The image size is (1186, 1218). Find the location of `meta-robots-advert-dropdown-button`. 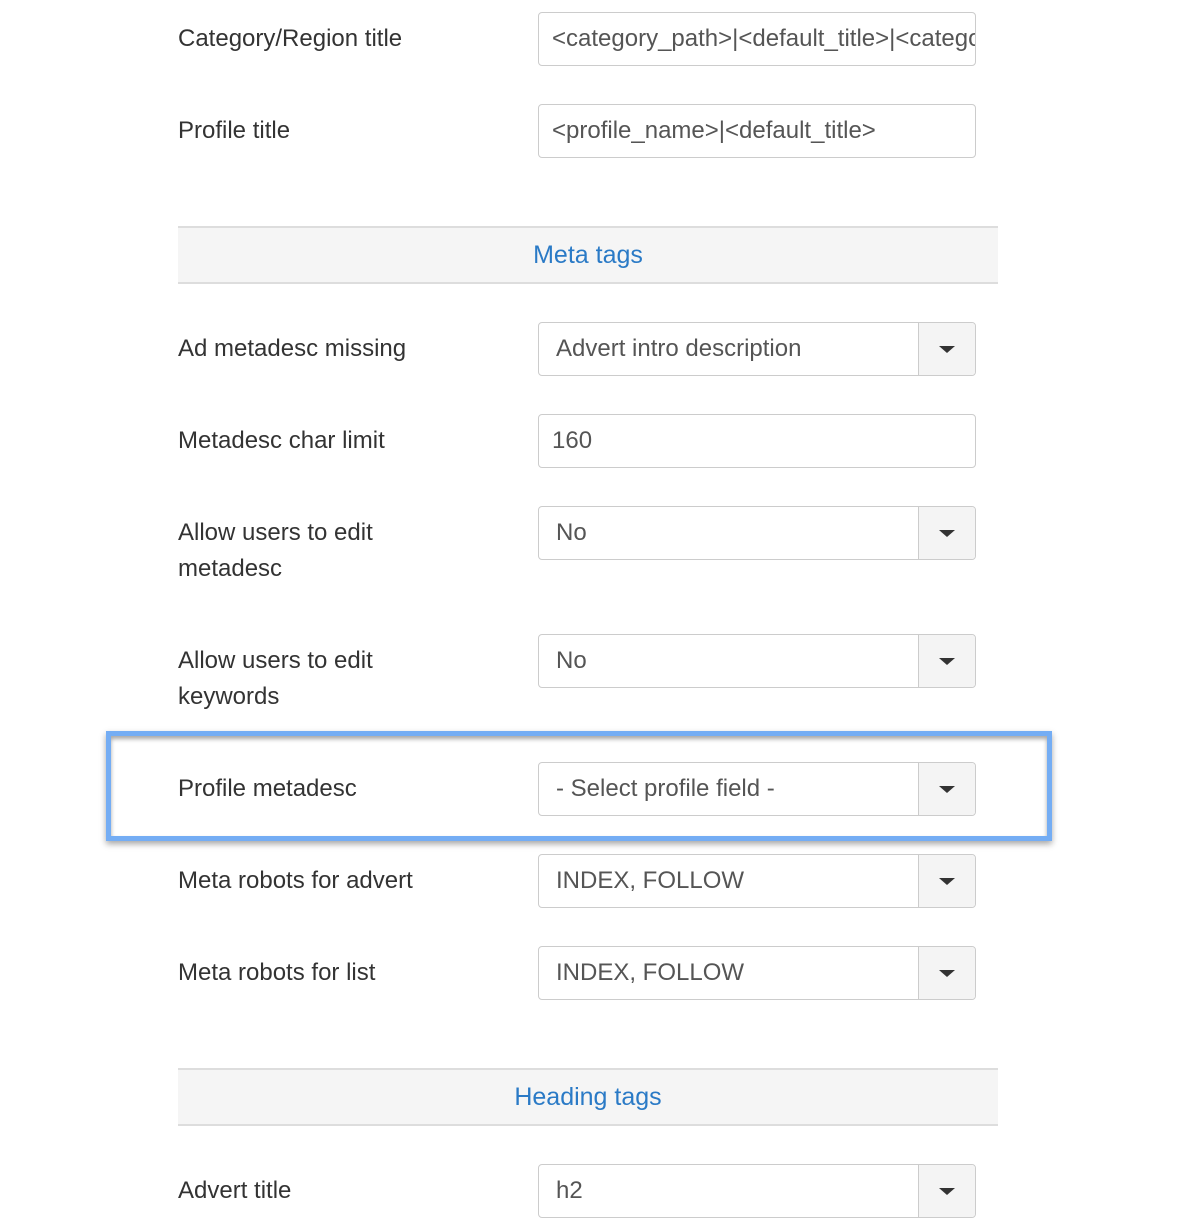

meta-robots-advert-dropdown-button is located at coordinates (946, 881).